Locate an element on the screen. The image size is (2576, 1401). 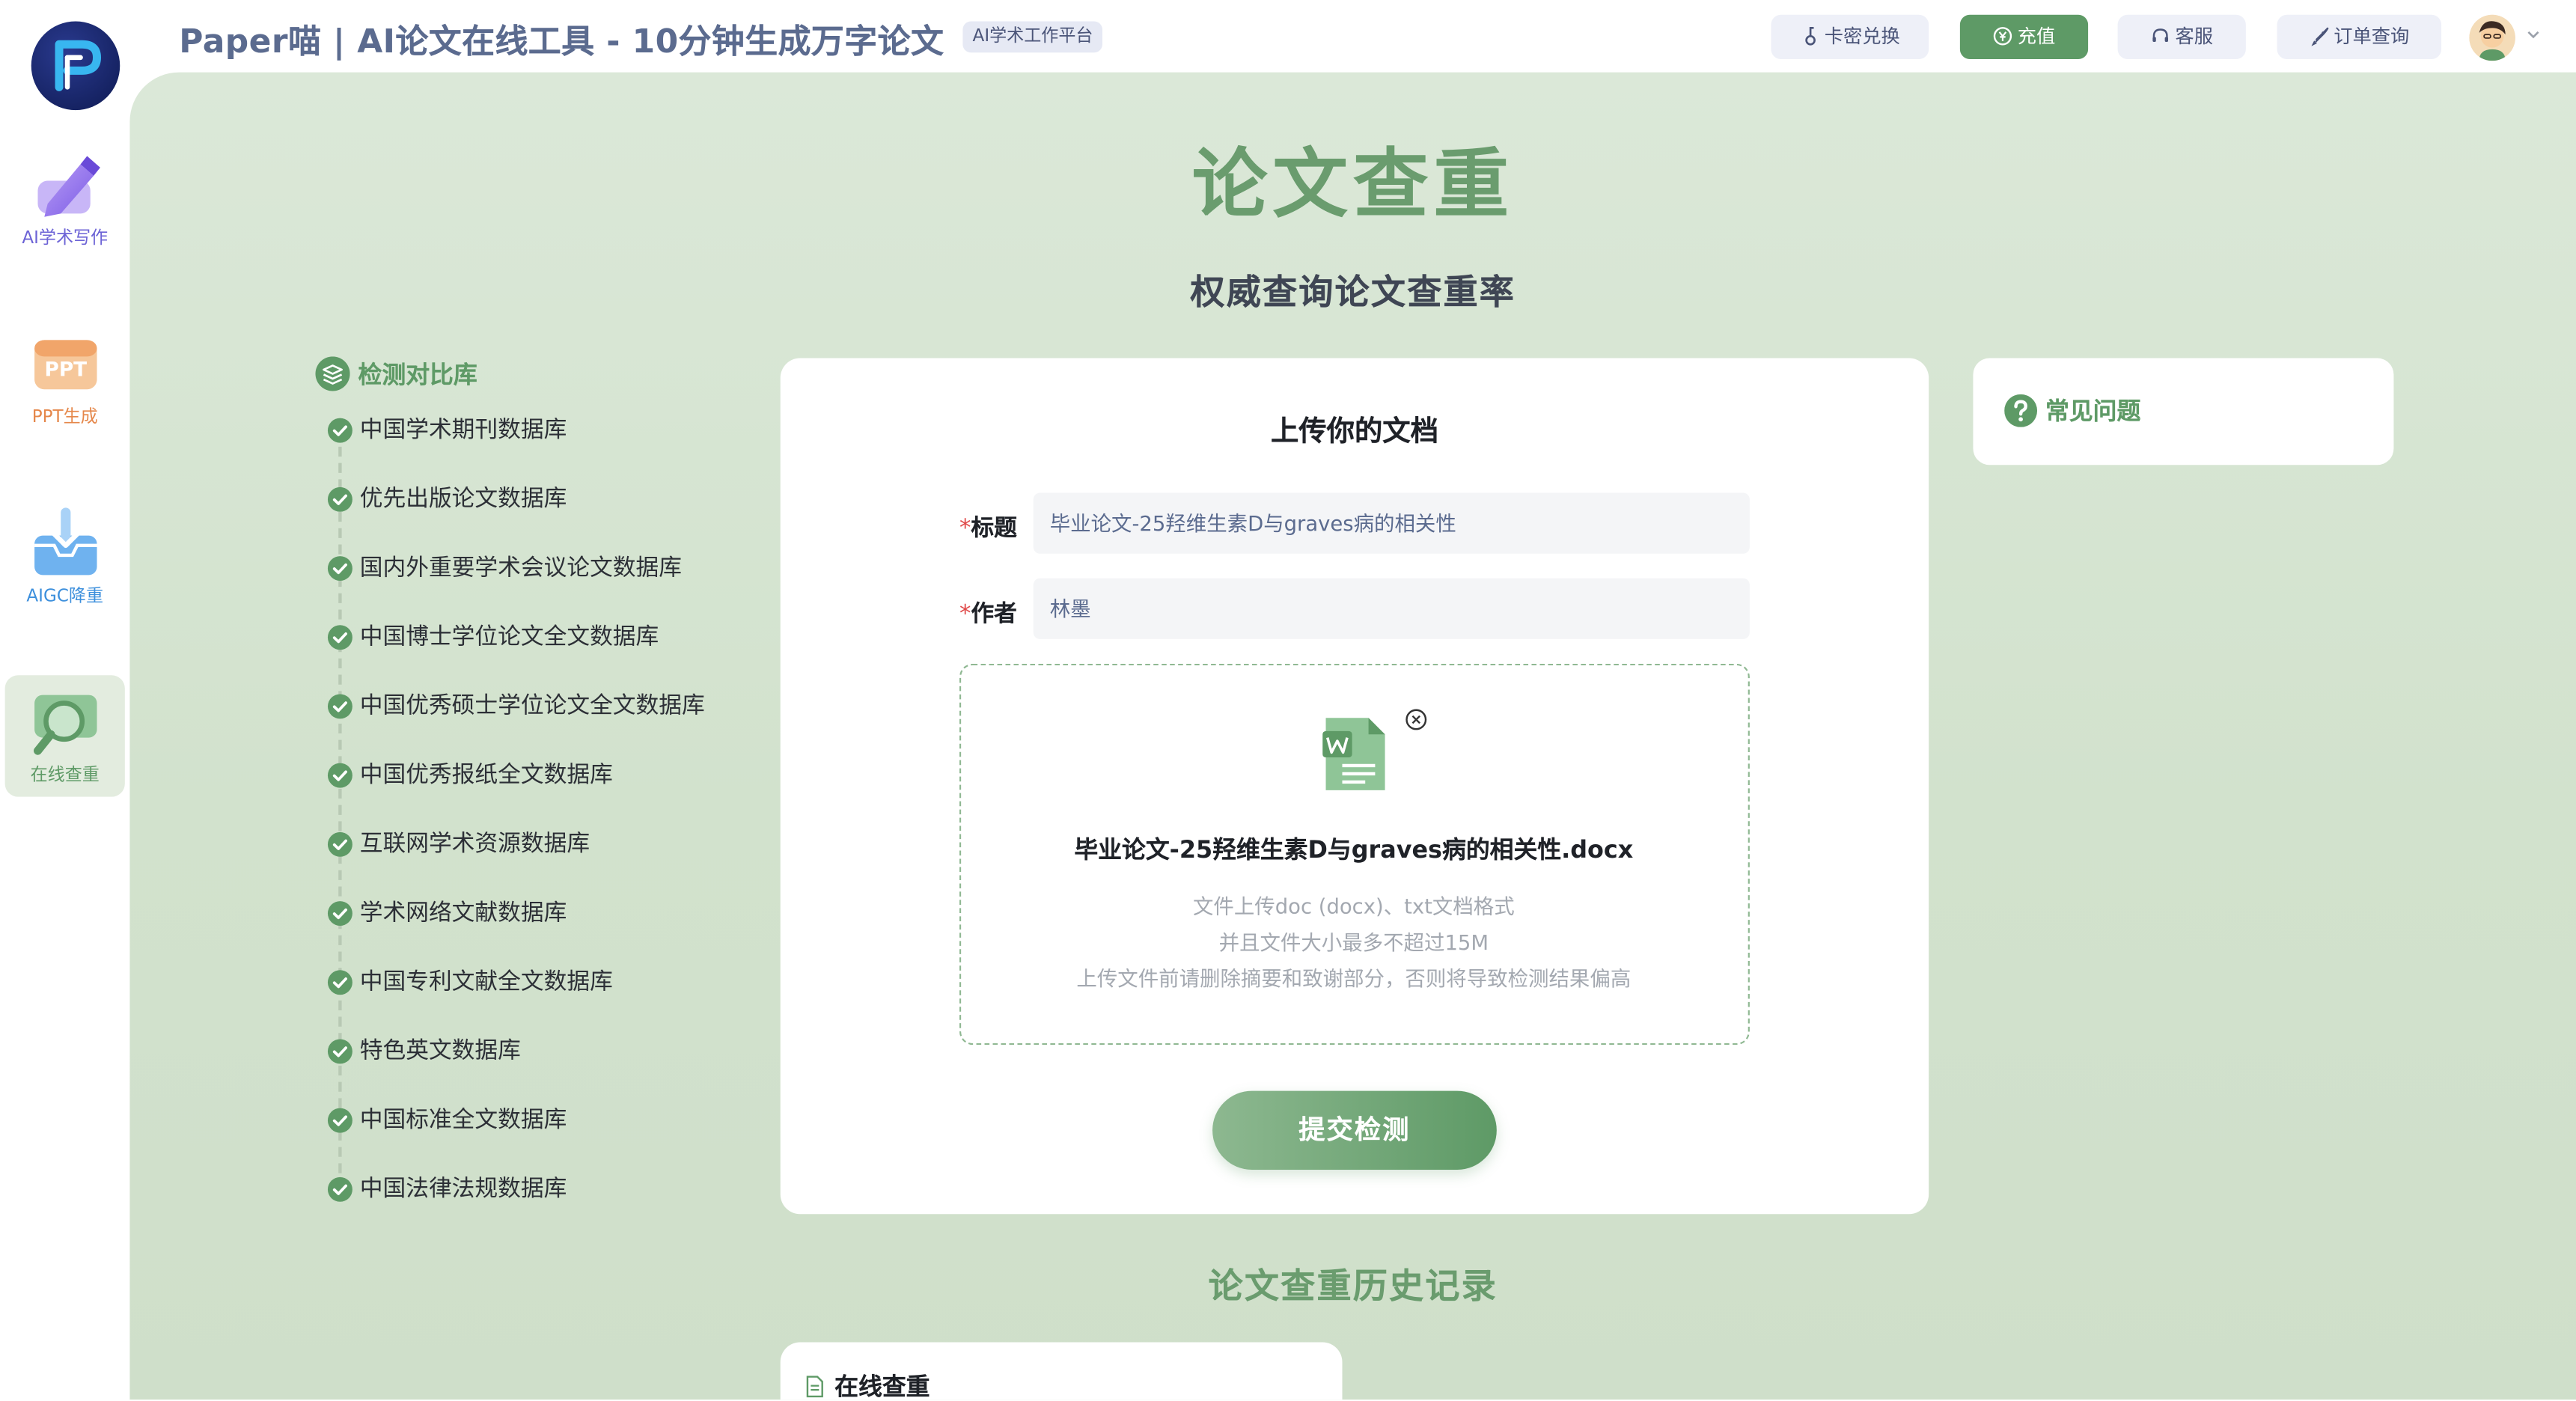
database-item: 中国优秀硕士学位论文全文数据库 is located at coordinates (549, 725).